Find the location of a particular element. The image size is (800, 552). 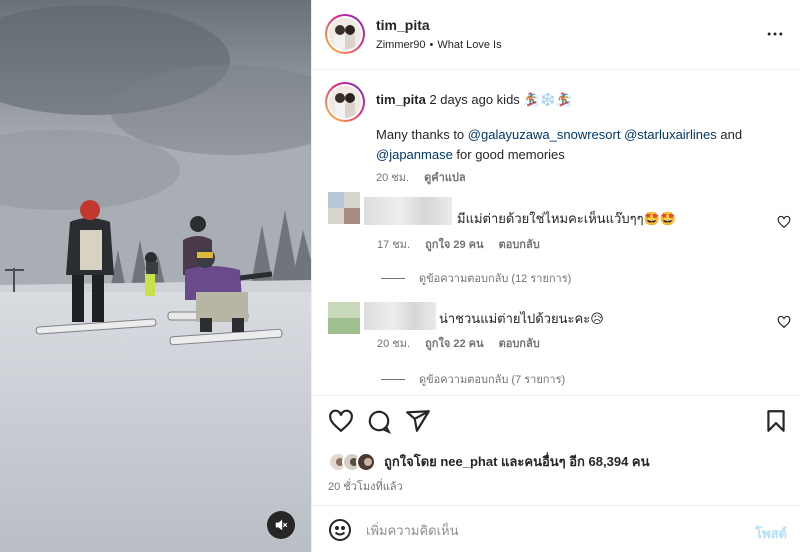

caption-time: 20 ชม. is located at coordinates (393, 178).